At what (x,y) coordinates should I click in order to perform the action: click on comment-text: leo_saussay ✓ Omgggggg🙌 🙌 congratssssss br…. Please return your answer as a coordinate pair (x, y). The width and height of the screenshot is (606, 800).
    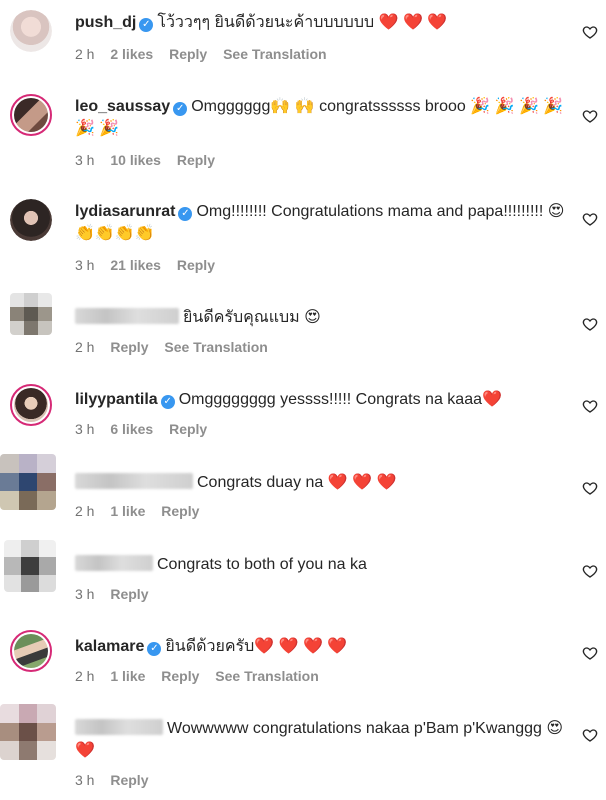
    Looking at the image, I should click on (320, 118).